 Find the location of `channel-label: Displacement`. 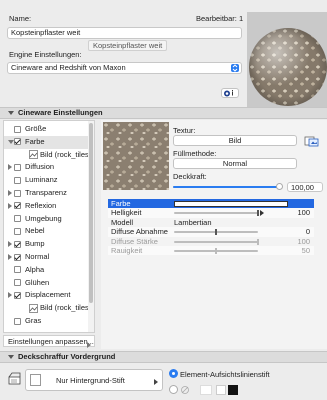

channel-label: Displacement is located at coordinates (48, 295).